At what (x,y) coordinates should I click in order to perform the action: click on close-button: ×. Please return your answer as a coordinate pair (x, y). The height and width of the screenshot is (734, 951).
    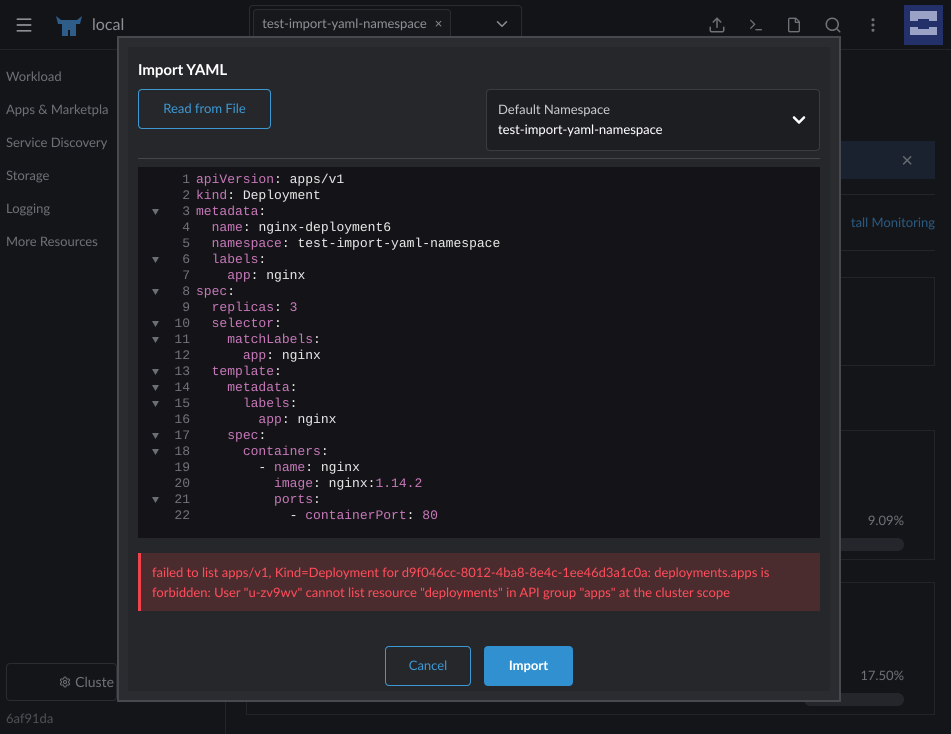
    Looking at the image, I should click on (907, 160).